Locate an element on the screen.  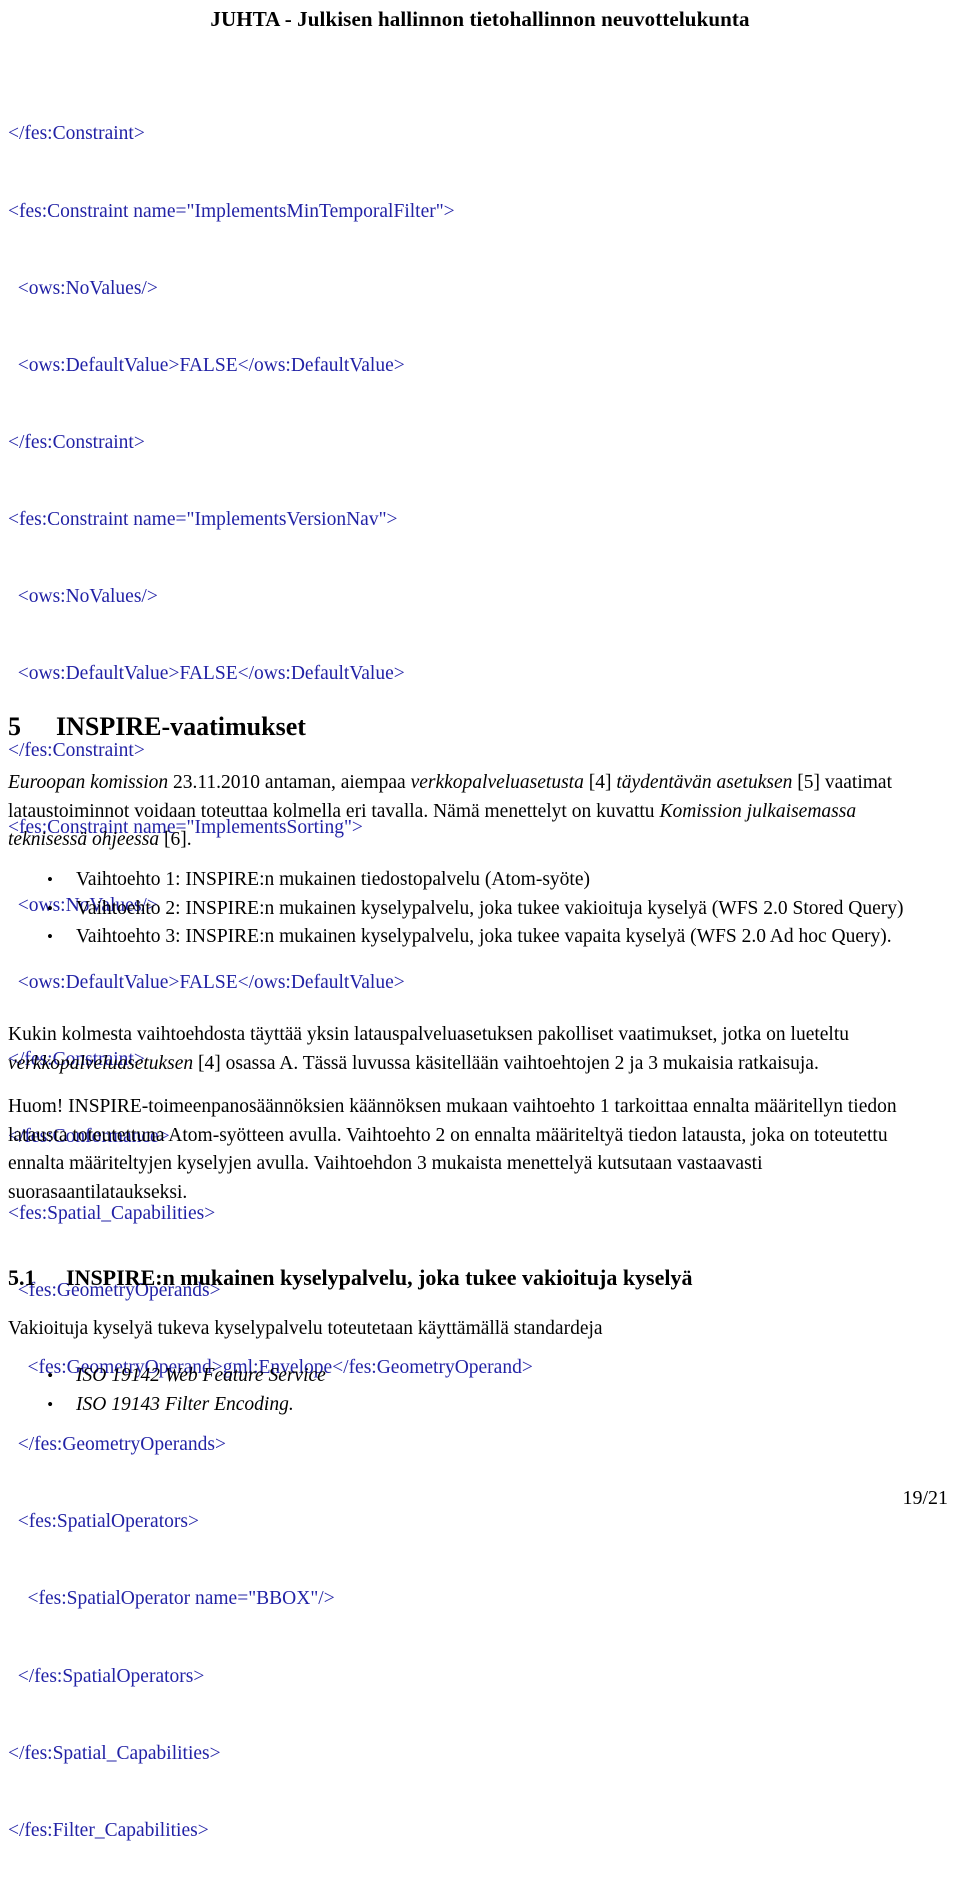
intro-text-4: [6]. is located at coordinates (175, 839).